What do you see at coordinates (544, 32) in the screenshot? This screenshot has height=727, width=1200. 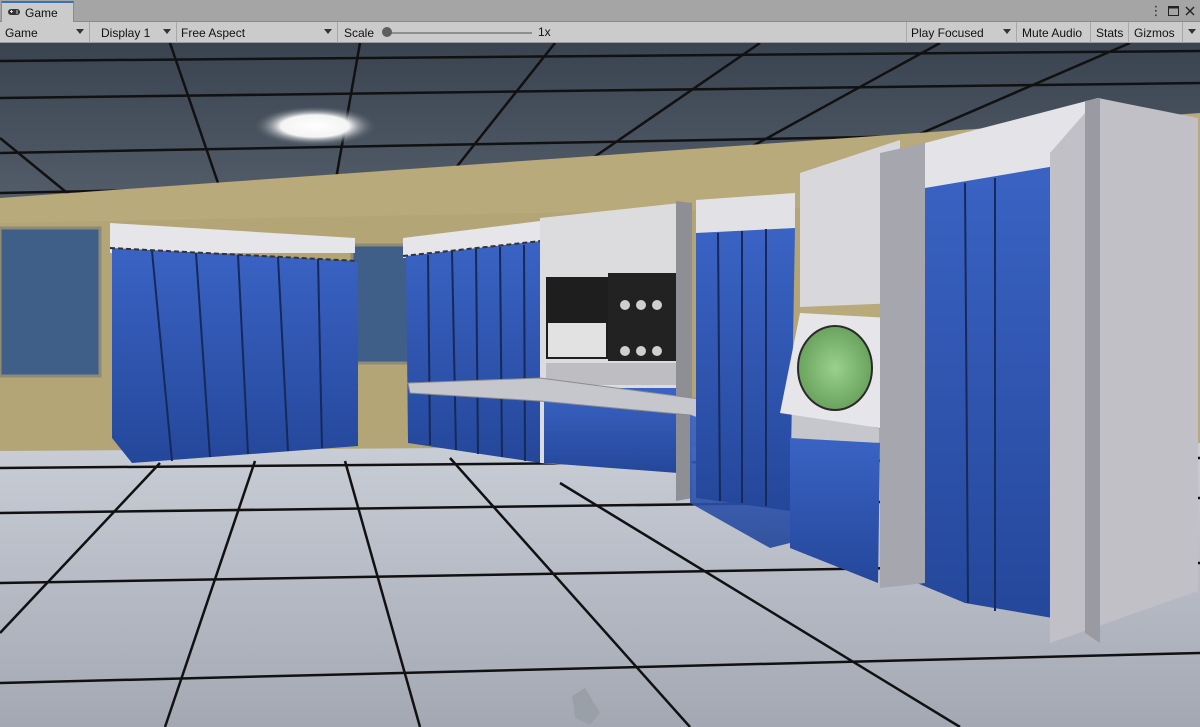 I see `scale-value: 1x` at bounding box center [544, 32].